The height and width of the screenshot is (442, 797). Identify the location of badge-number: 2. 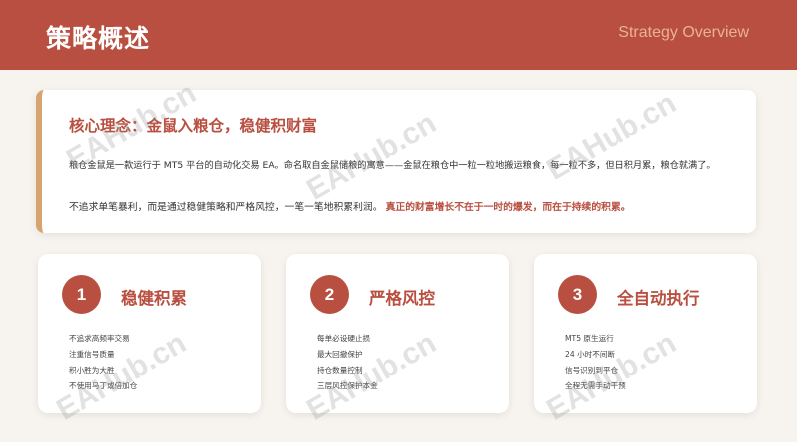
(329, 294).